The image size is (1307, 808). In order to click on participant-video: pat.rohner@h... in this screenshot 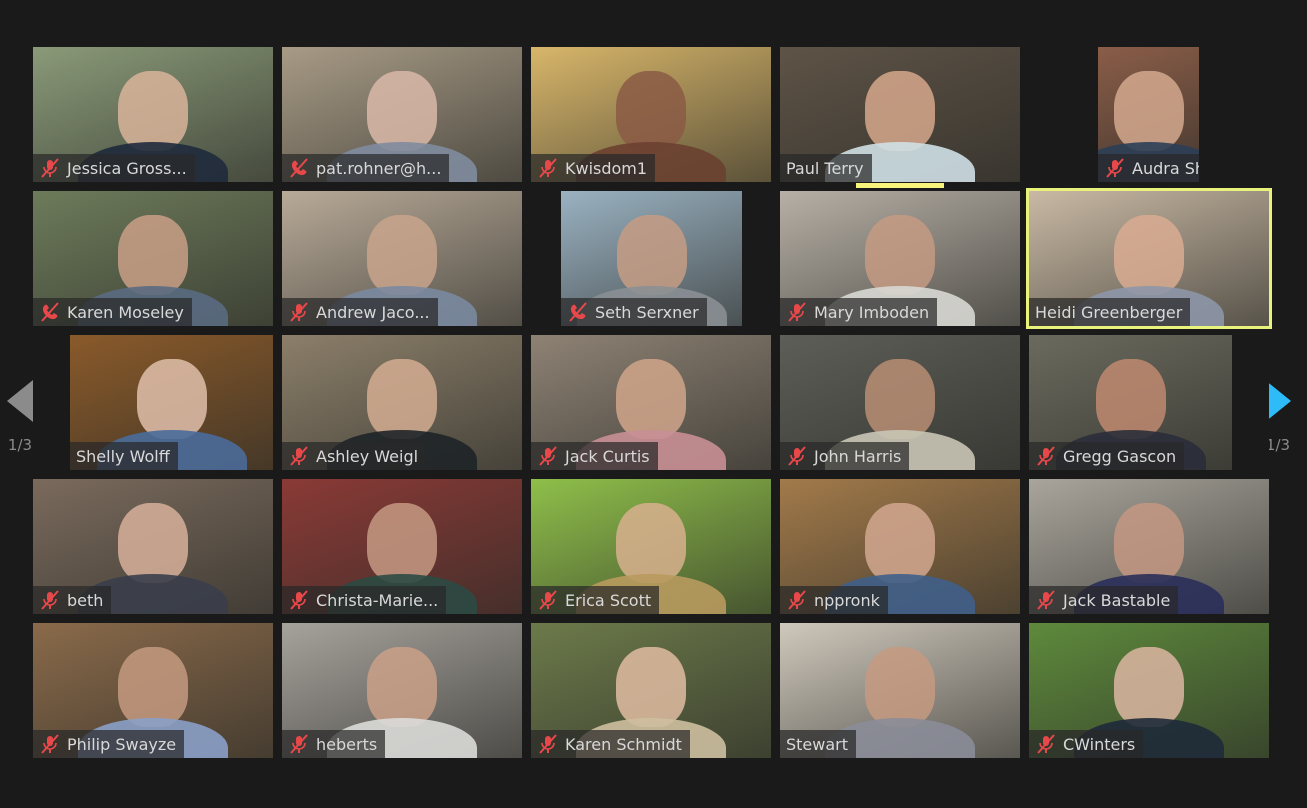, I will do `click(402, 114)`.